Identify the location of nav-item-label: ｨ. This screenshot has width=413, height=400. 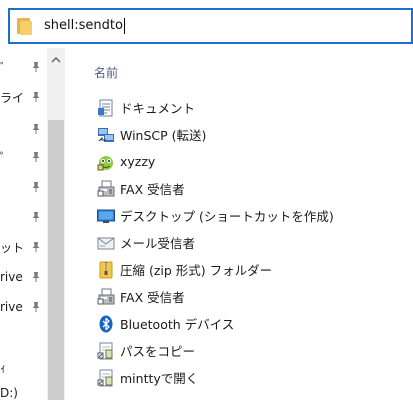
(3, 367).